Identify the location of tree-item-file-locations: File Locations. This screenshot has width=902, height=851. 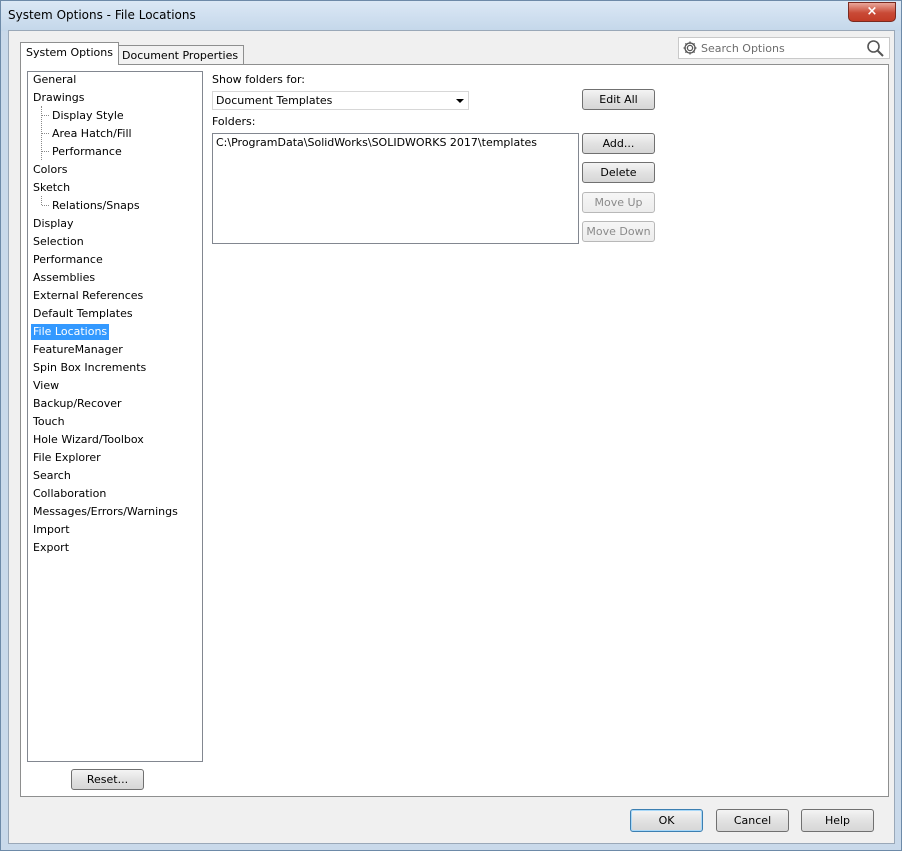
(70, 332).